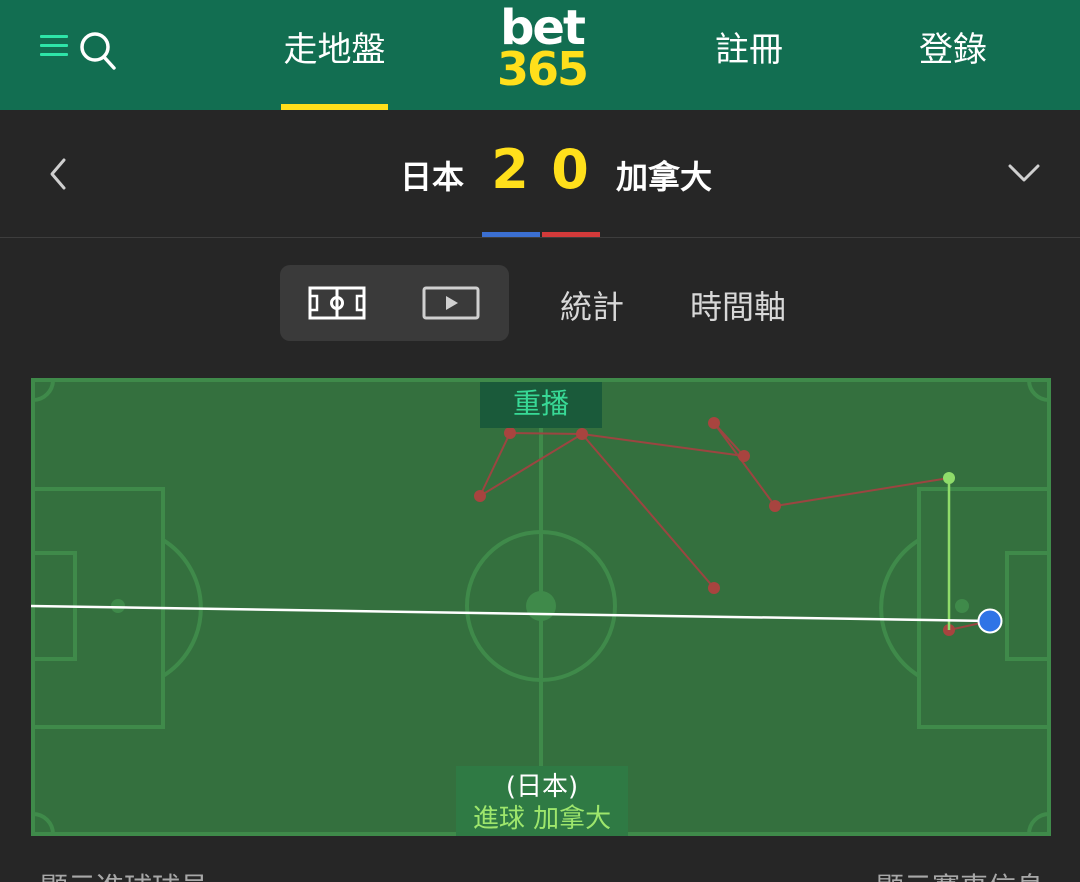  I want to click on tab-stats: 統計, so click(592, 305).